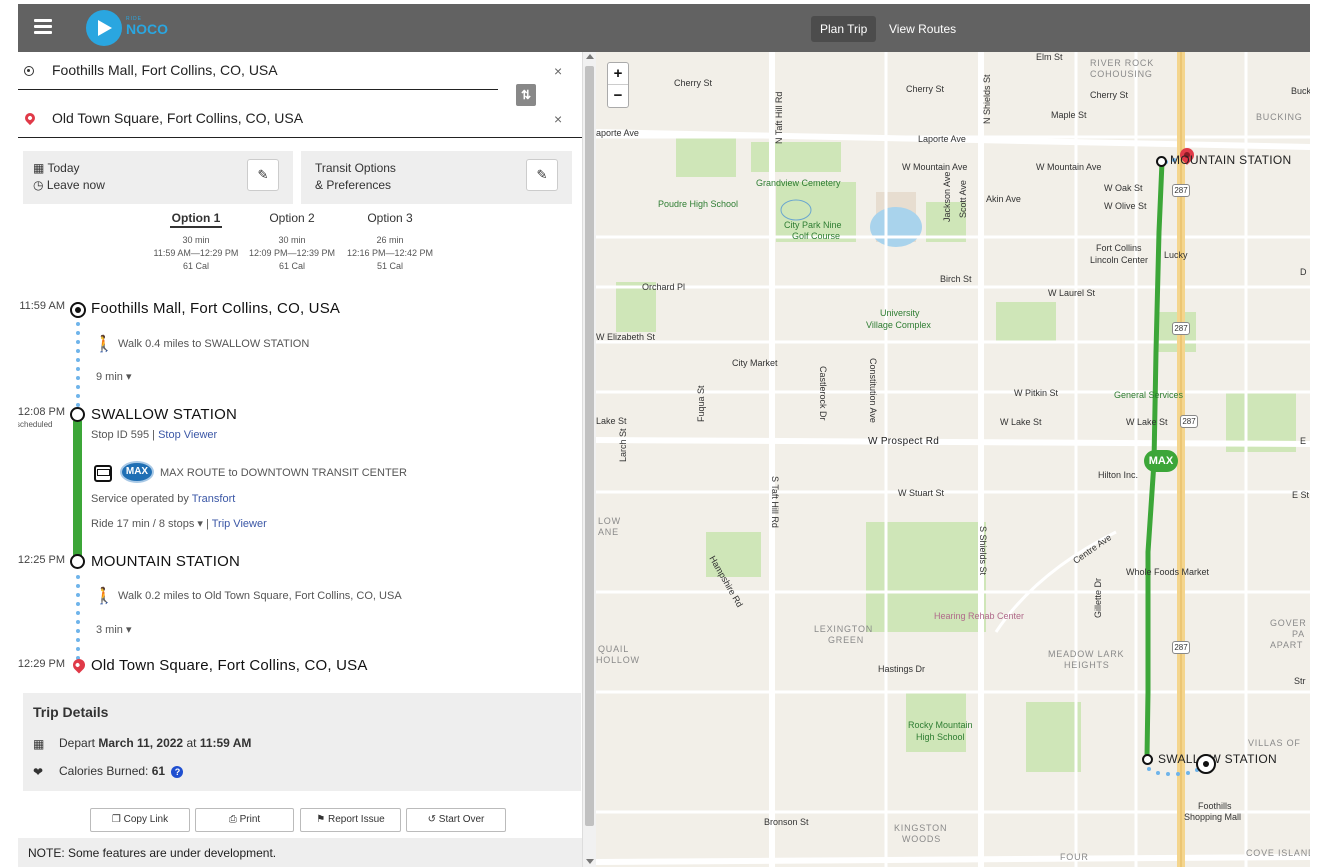 The image size is (1322, 867). I want to click on zoom-control: + −, so click(618, 85).